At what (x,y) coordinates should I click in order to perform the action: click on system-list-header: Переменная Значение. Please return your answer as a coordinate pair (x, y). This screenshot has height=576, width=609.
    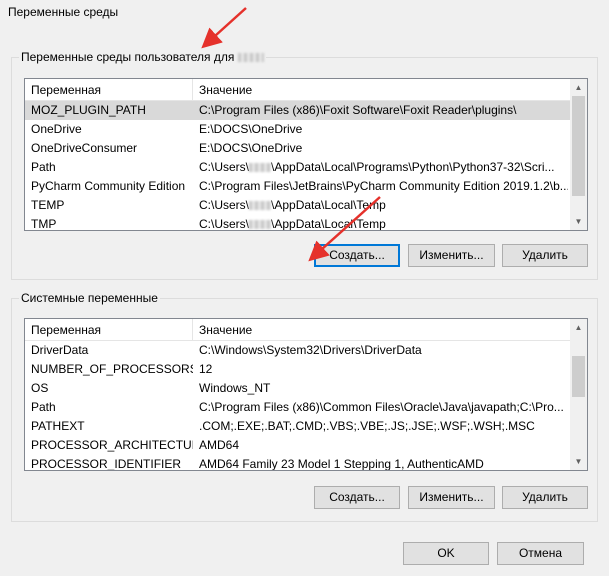
    Looking at the image, I should click on (297, 330).